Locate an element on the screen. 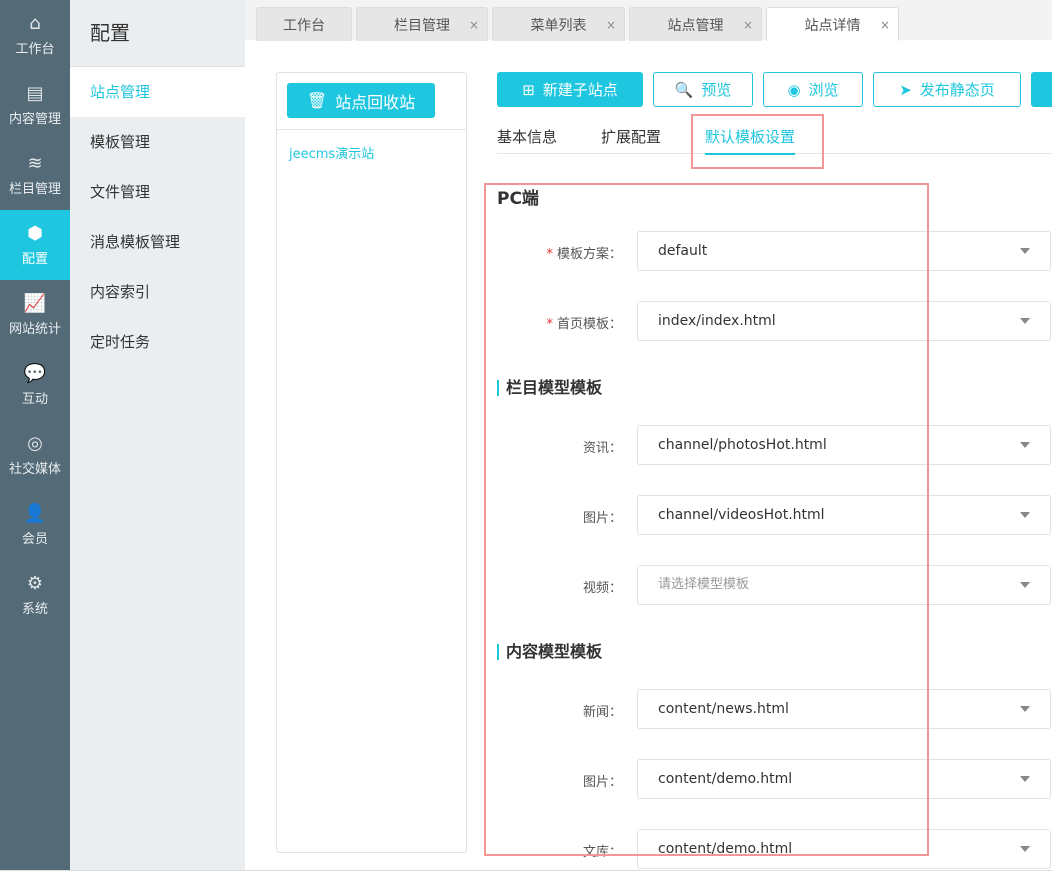 Image resolution: width=1052 pixels, height=877 pixels. tab-channel: 栏目管理 × is located at coordinates (422, 24).